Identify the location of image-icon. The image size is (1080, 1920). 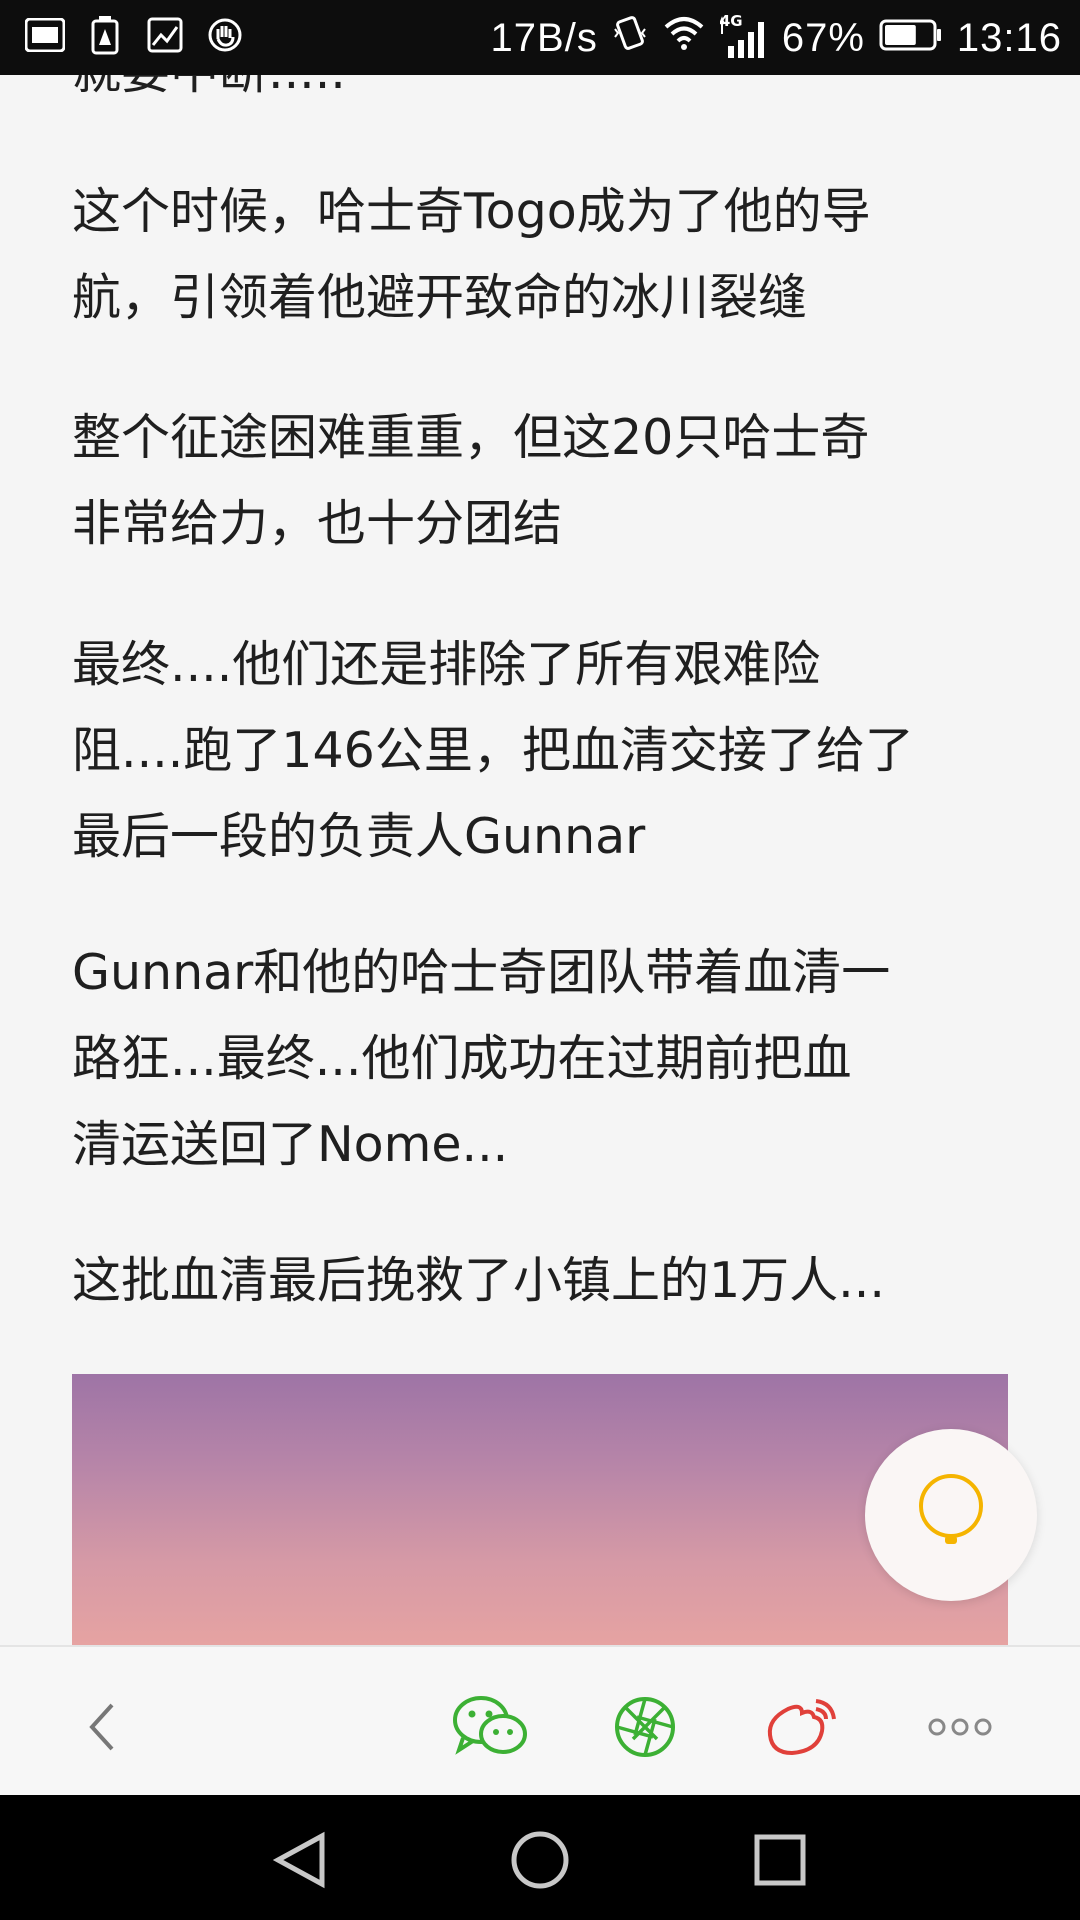
(165, 35).